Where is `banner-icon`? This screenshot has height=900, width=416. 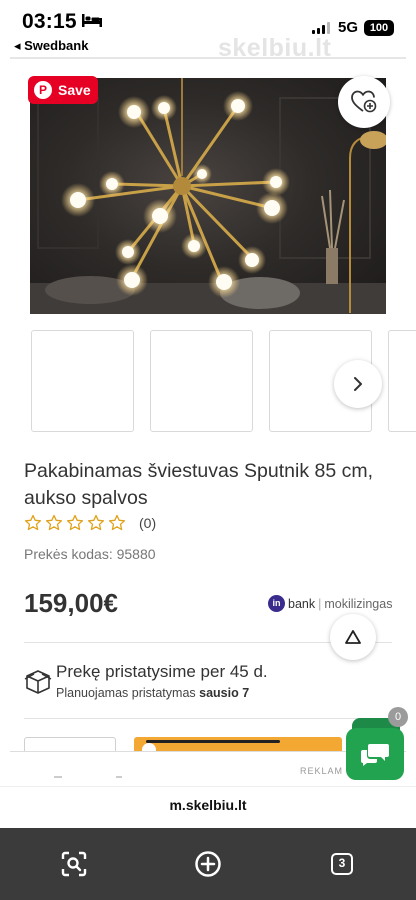
banner-icon is located at coordinates (149, 747).